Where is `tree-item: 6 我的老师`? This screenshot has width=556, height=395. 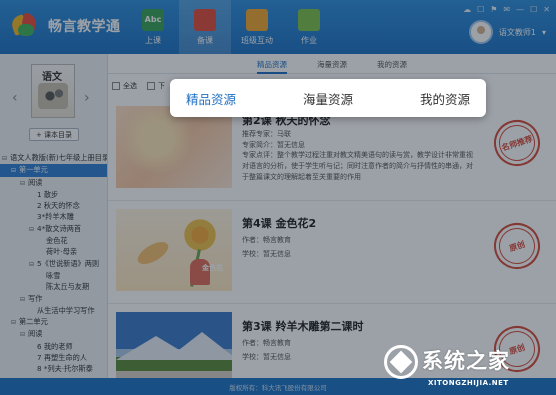 tree-item: 6 我的老师 is located at coordinates (53, 346).